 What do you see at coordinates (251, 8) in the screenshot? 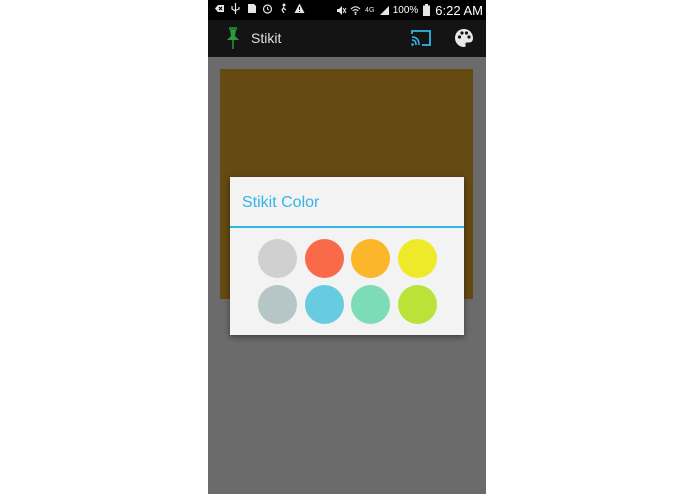
I see `sd-card-icon` at bounding box center [251, 8].